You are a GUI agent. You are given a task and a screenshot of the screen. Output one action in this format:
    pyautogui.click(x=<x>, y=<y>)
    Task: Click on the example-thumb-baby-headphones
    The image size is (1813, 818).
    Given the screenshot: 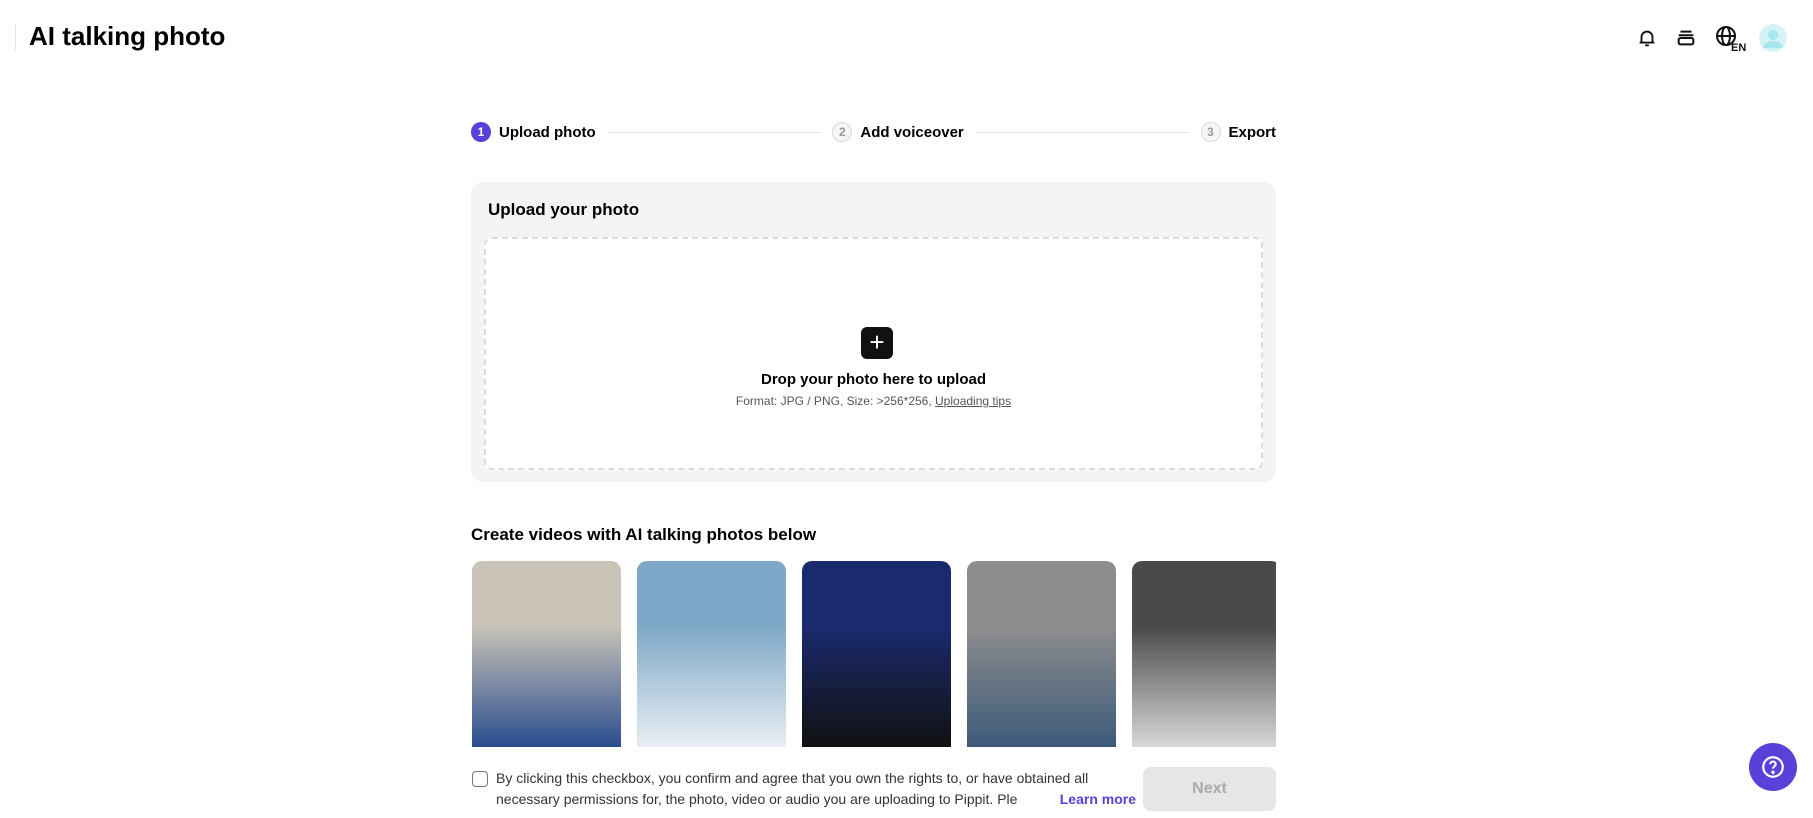 What is the action you would take?
    pyautogui.click(x=1041, y=654)
    